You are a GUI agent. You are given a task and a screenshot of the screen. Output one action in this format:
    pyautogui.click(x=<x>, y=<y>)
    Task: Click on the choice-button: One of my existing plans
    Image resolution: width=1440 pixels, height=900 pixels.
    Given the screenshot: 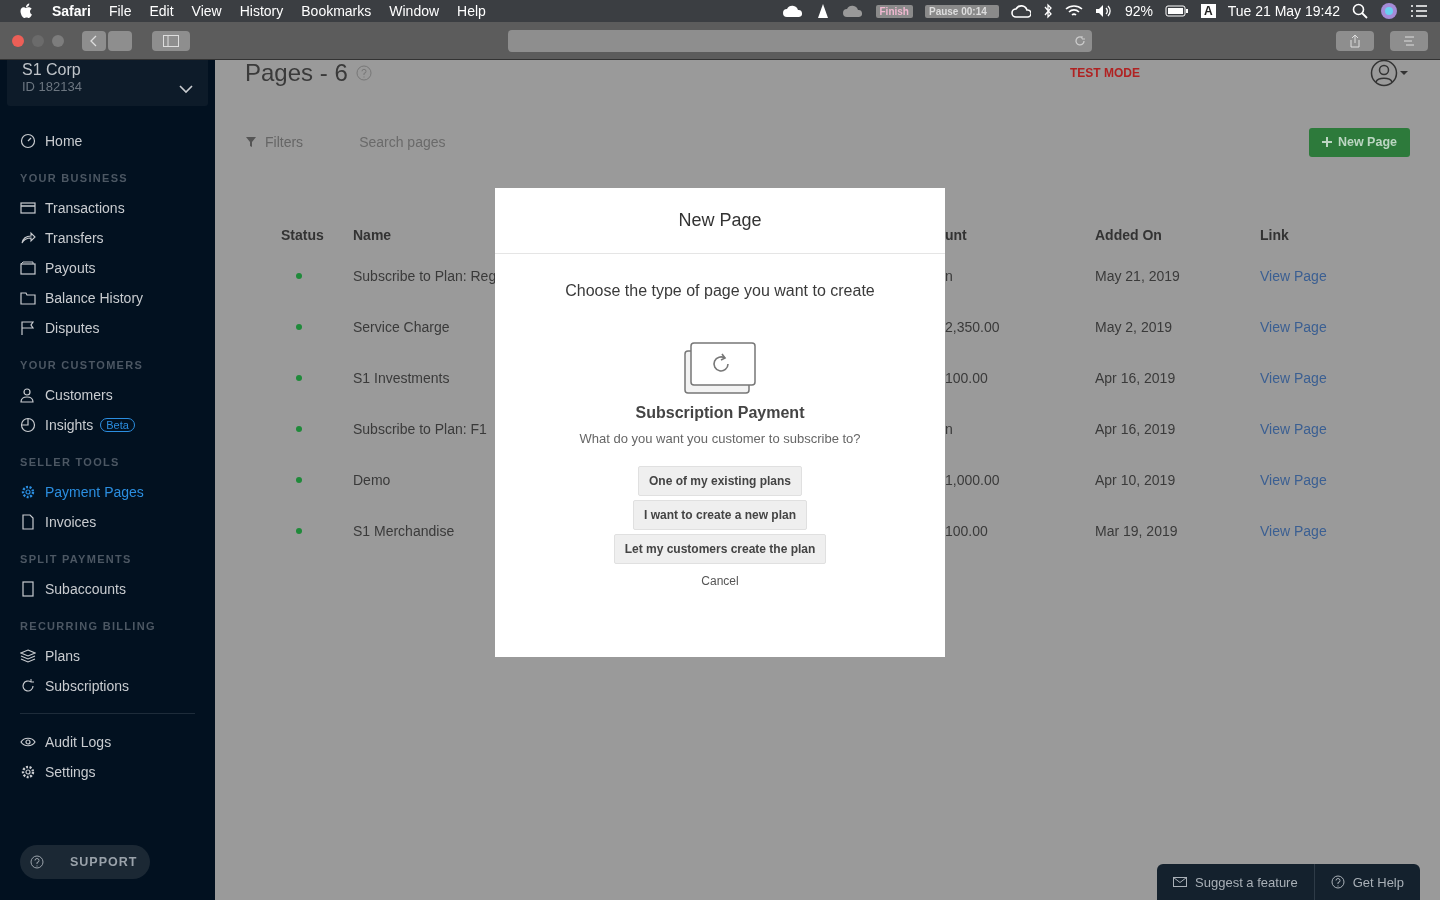 What is the action you would take?
    pyautogui.click(x=719, y=481)
    